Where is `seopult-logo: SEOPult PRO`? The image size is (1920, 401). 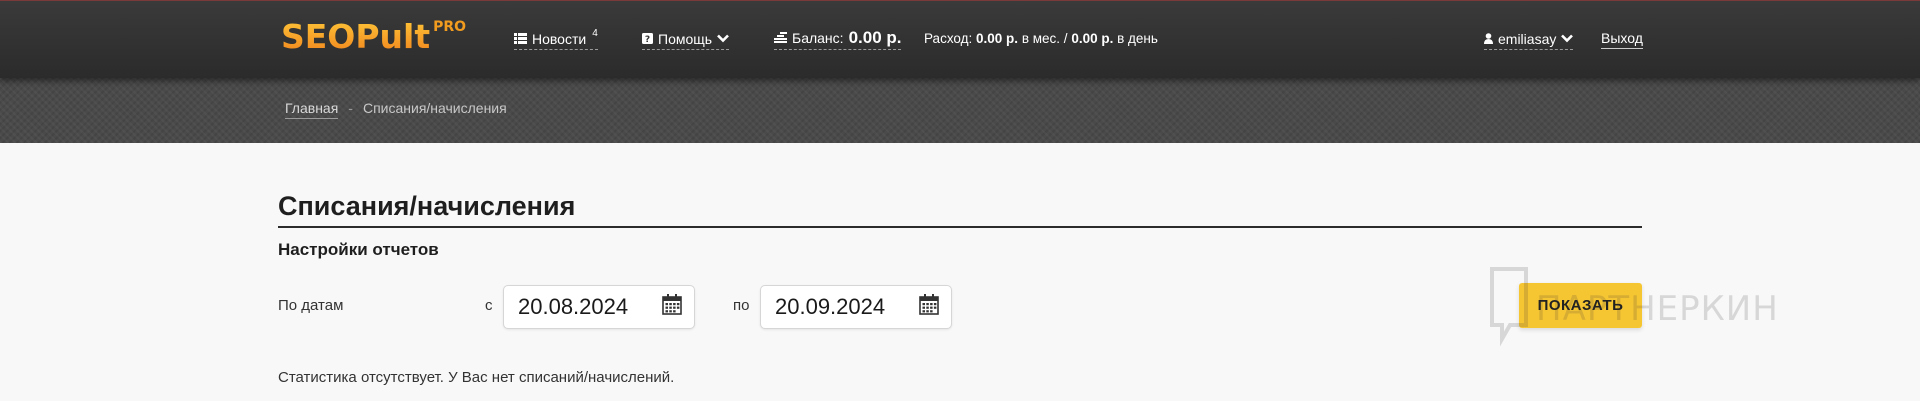 seopult-logo: SEOPult PRO is located at coordinates (373, 37).